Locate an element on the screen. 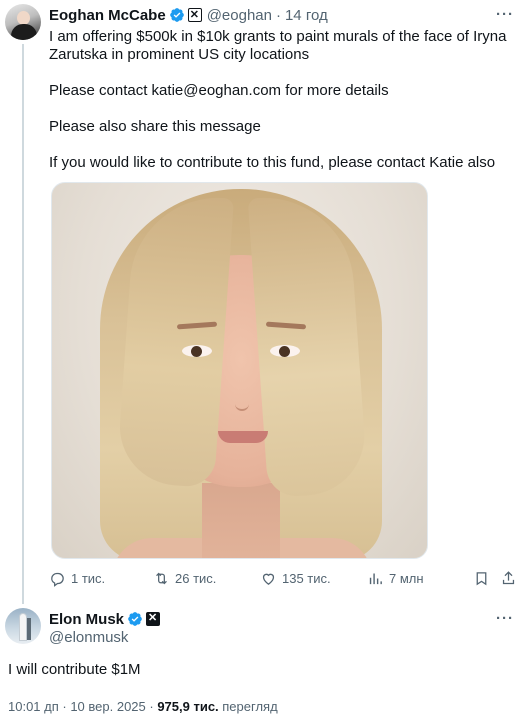 This screenshot has height=723, width=526. reply-header: Elon Musk is located at coordinates (105, 619).